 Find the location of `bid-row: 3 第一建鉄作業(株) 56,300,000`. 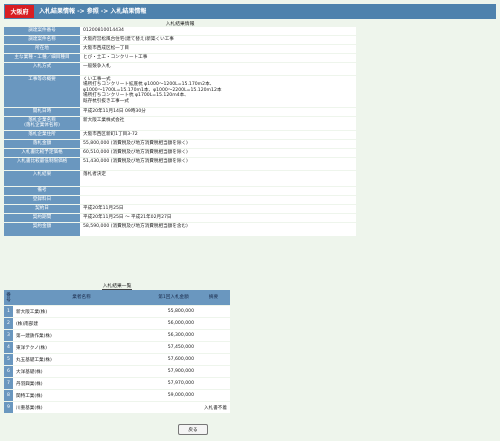

bid-row: 3 第一建鉄作業(株) 56,300,000 is located at coordinates (117, 335).